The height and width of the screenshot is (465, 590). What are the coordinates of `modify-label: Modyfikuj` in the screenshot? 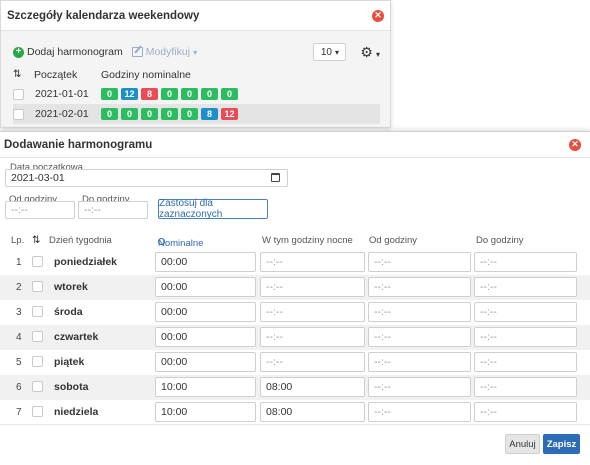 It's located at (168, 52).